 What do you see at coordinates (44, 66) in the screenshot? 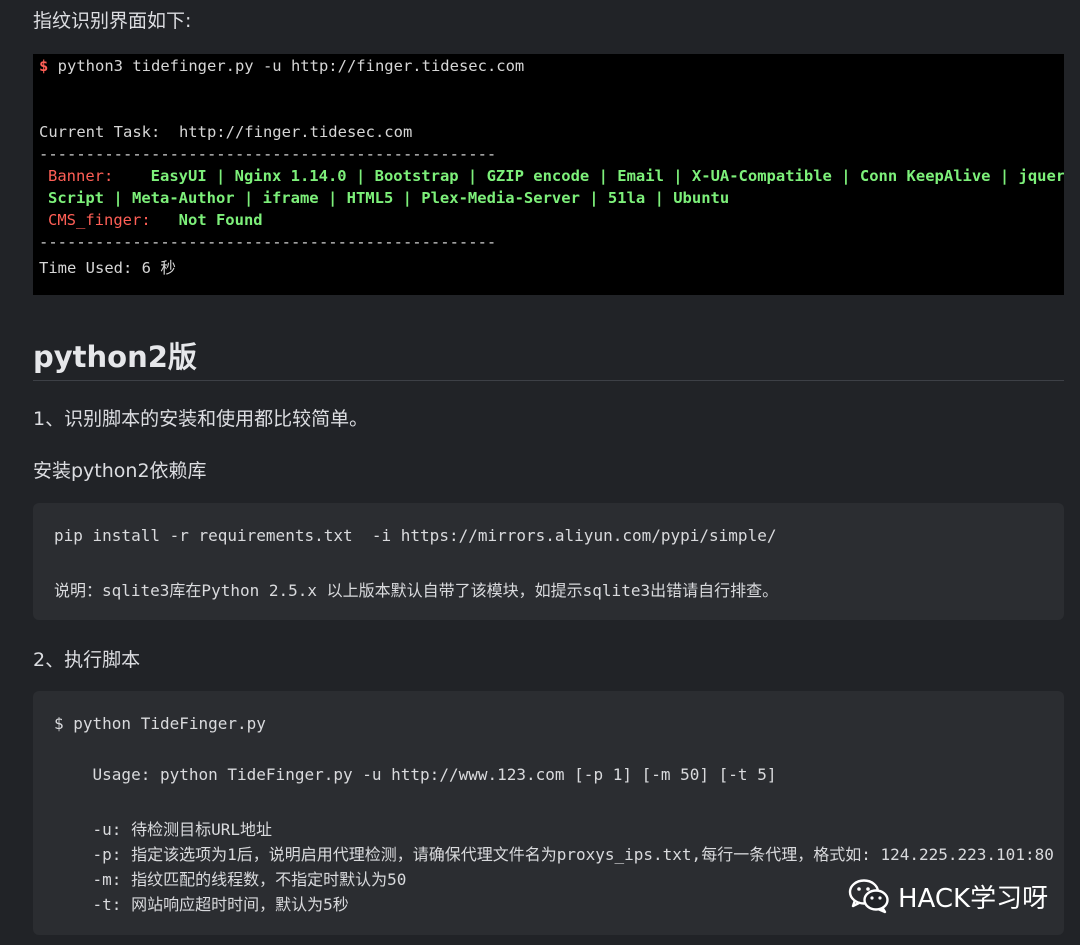
I see `prompt-symbol: $` at bounding box center [44, 66].